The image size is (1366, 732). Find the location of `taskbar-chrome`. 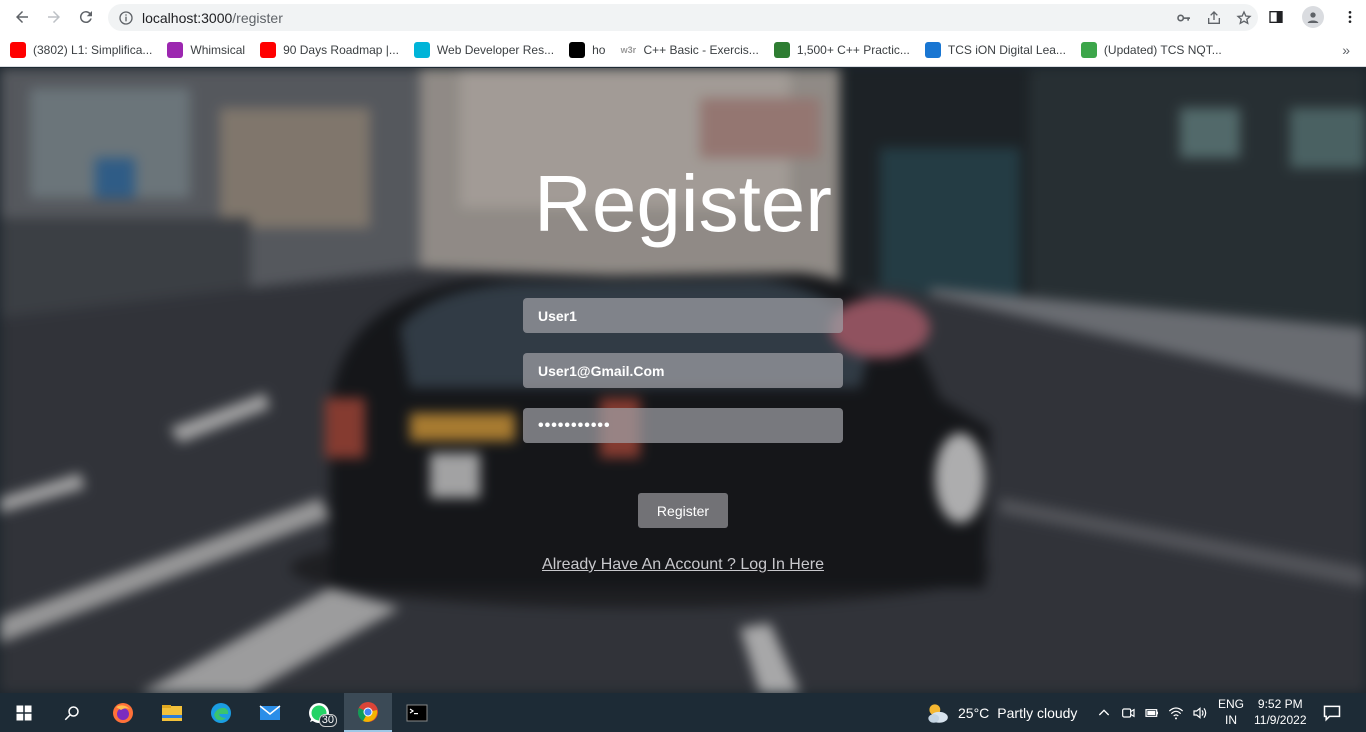

taskbar-chrome is located at coordinates (368, 712).